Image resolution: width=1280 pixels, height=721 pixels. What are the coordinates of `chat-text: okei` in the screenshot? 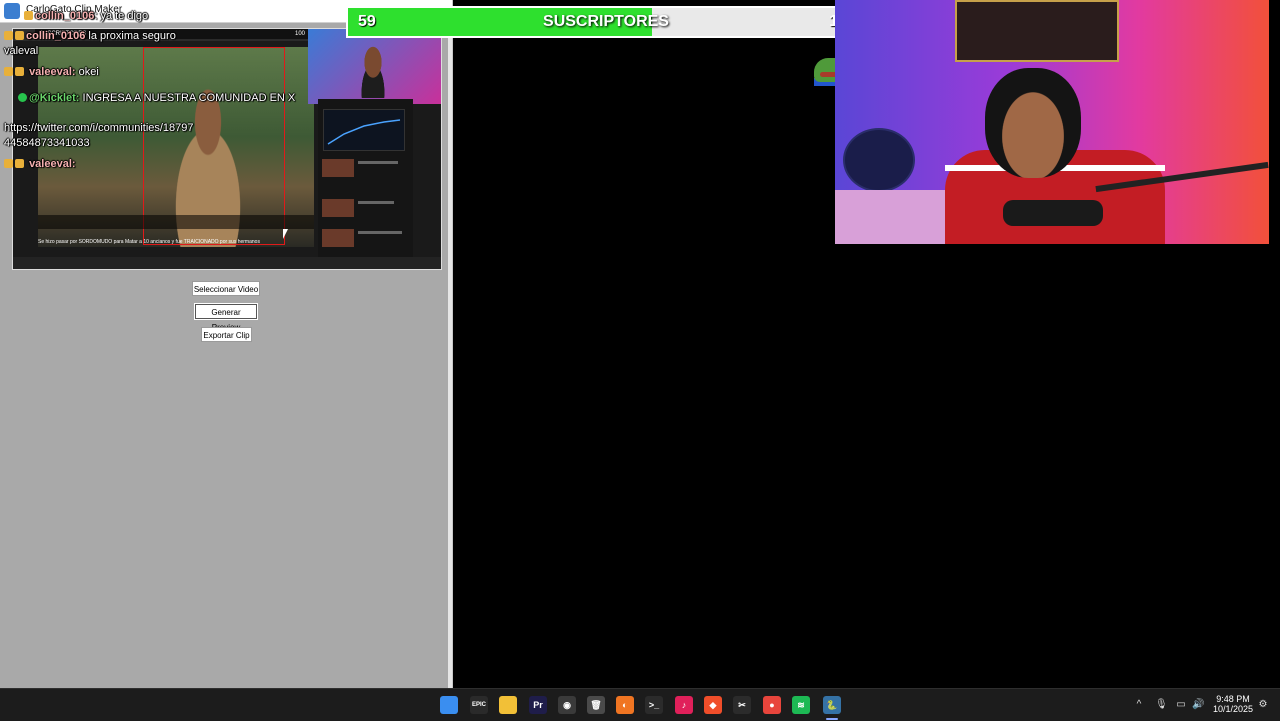 It's located at (88, 72).